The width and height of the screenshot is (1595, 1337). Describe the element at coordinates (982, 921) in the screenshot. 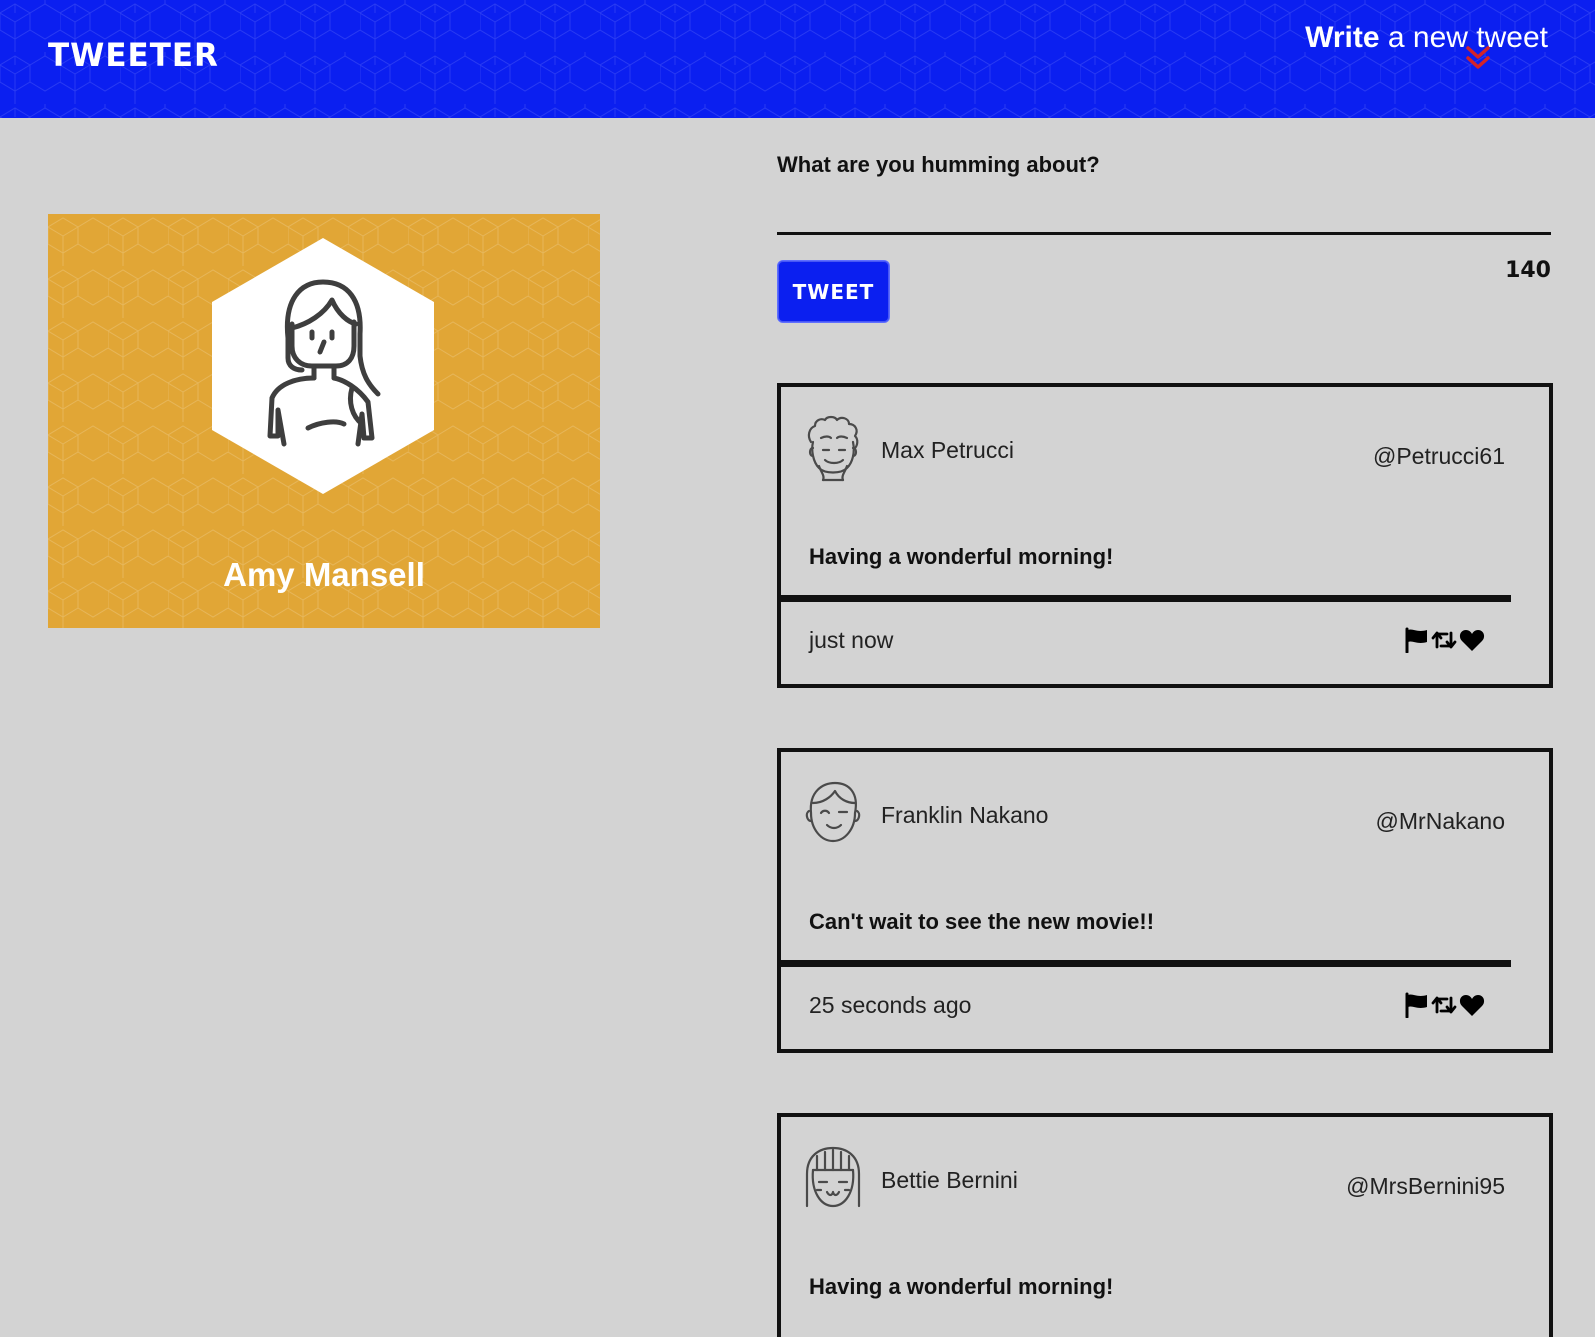

I see `tweet-text: Can't wait to see the new movie!!` at that location.